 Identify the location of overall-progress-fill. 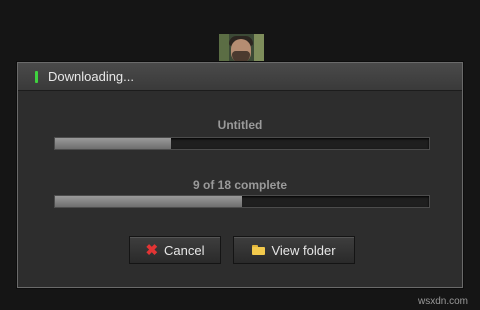
(148, 201).